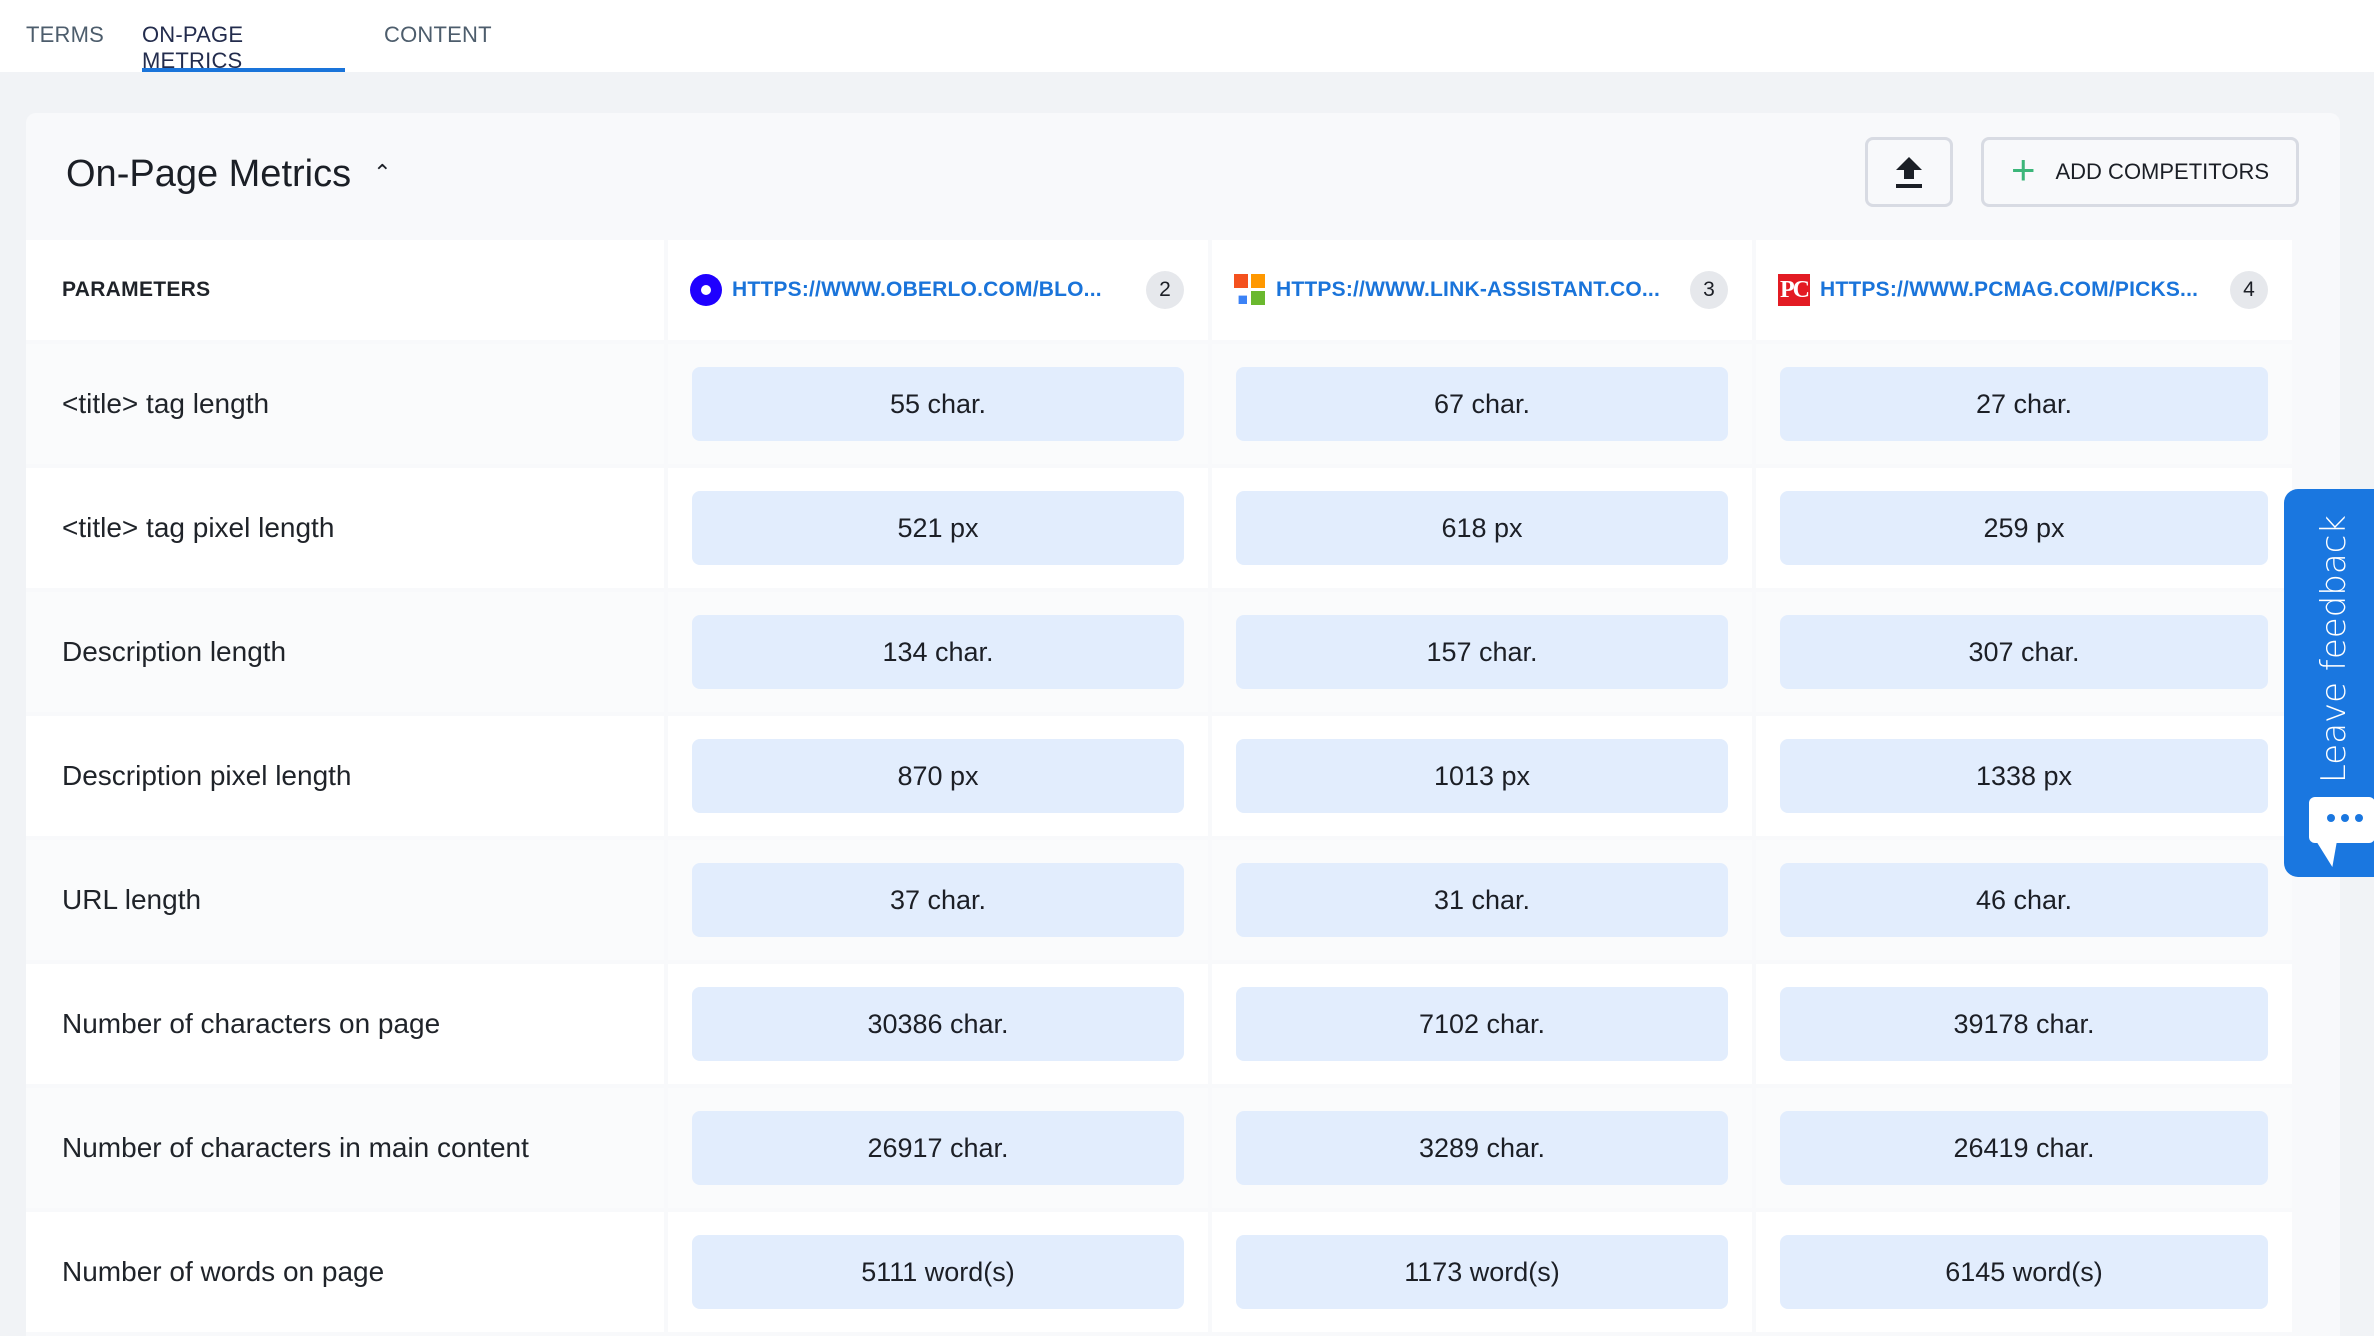  I want to click on export-button, so click(1909, 172).